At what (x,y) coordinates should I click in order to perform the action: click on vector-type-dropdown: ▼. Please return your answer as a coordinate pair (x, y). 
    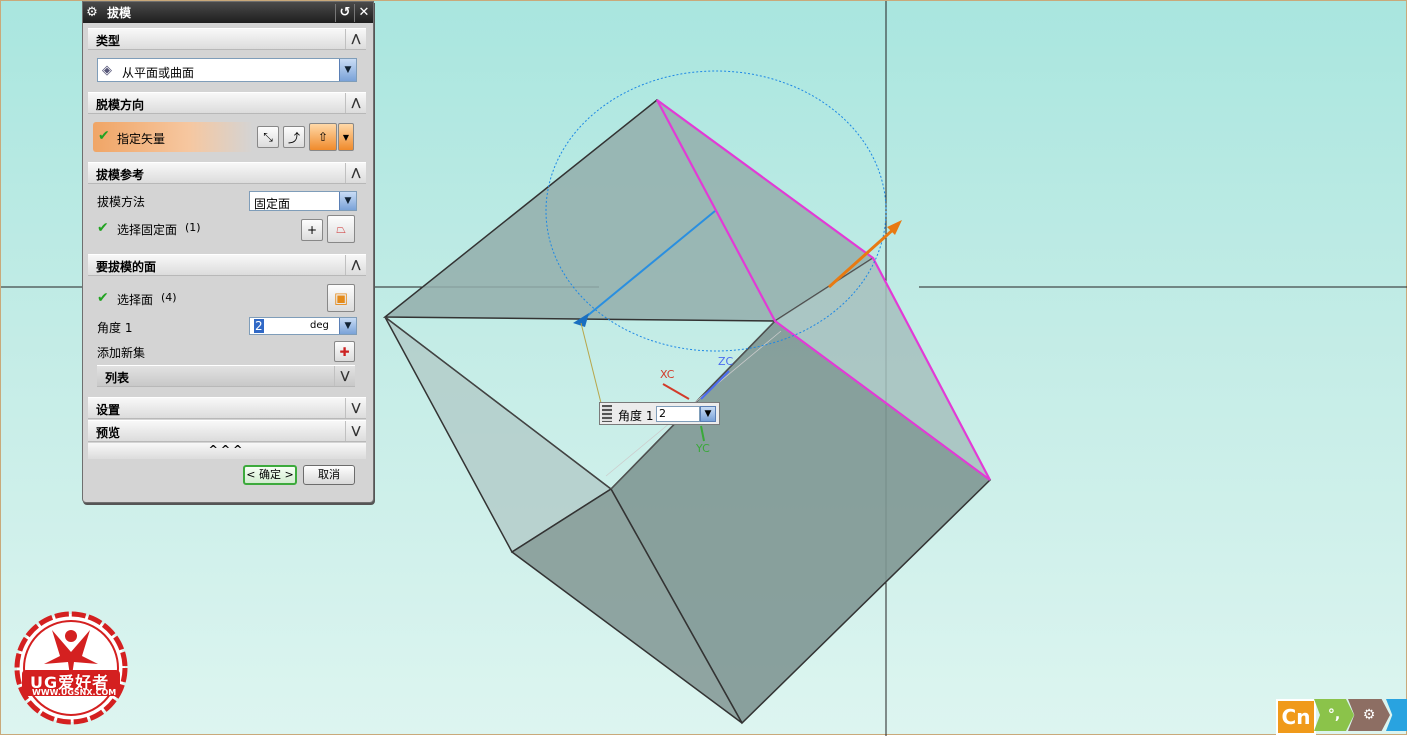
    Looking at the image, I should click on (346, 137).